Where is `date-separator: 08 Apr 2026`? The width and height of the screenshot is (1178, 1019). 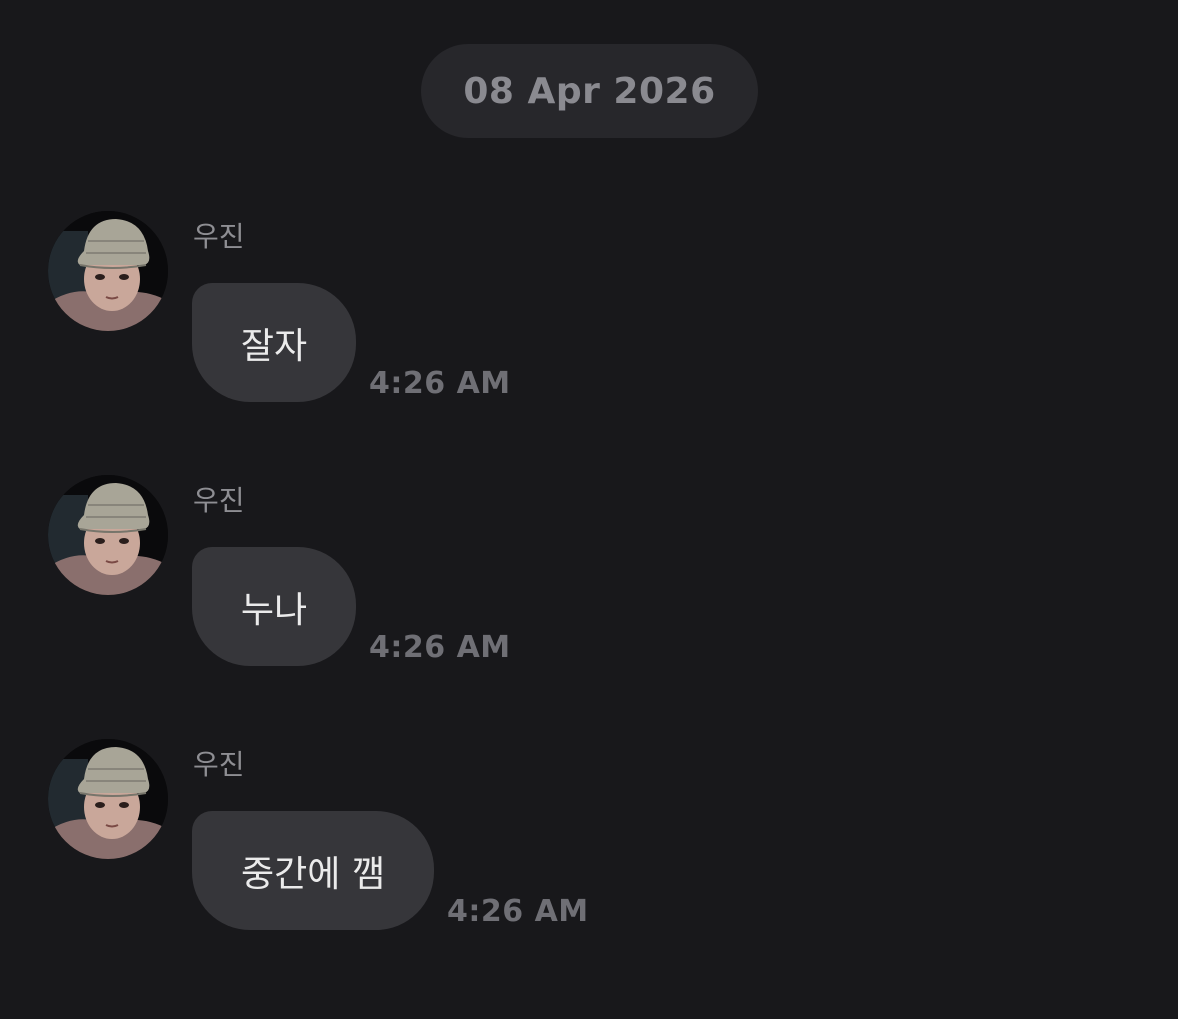
date-separator: 08 Apr 2026 is located at coordinates (589, 91).